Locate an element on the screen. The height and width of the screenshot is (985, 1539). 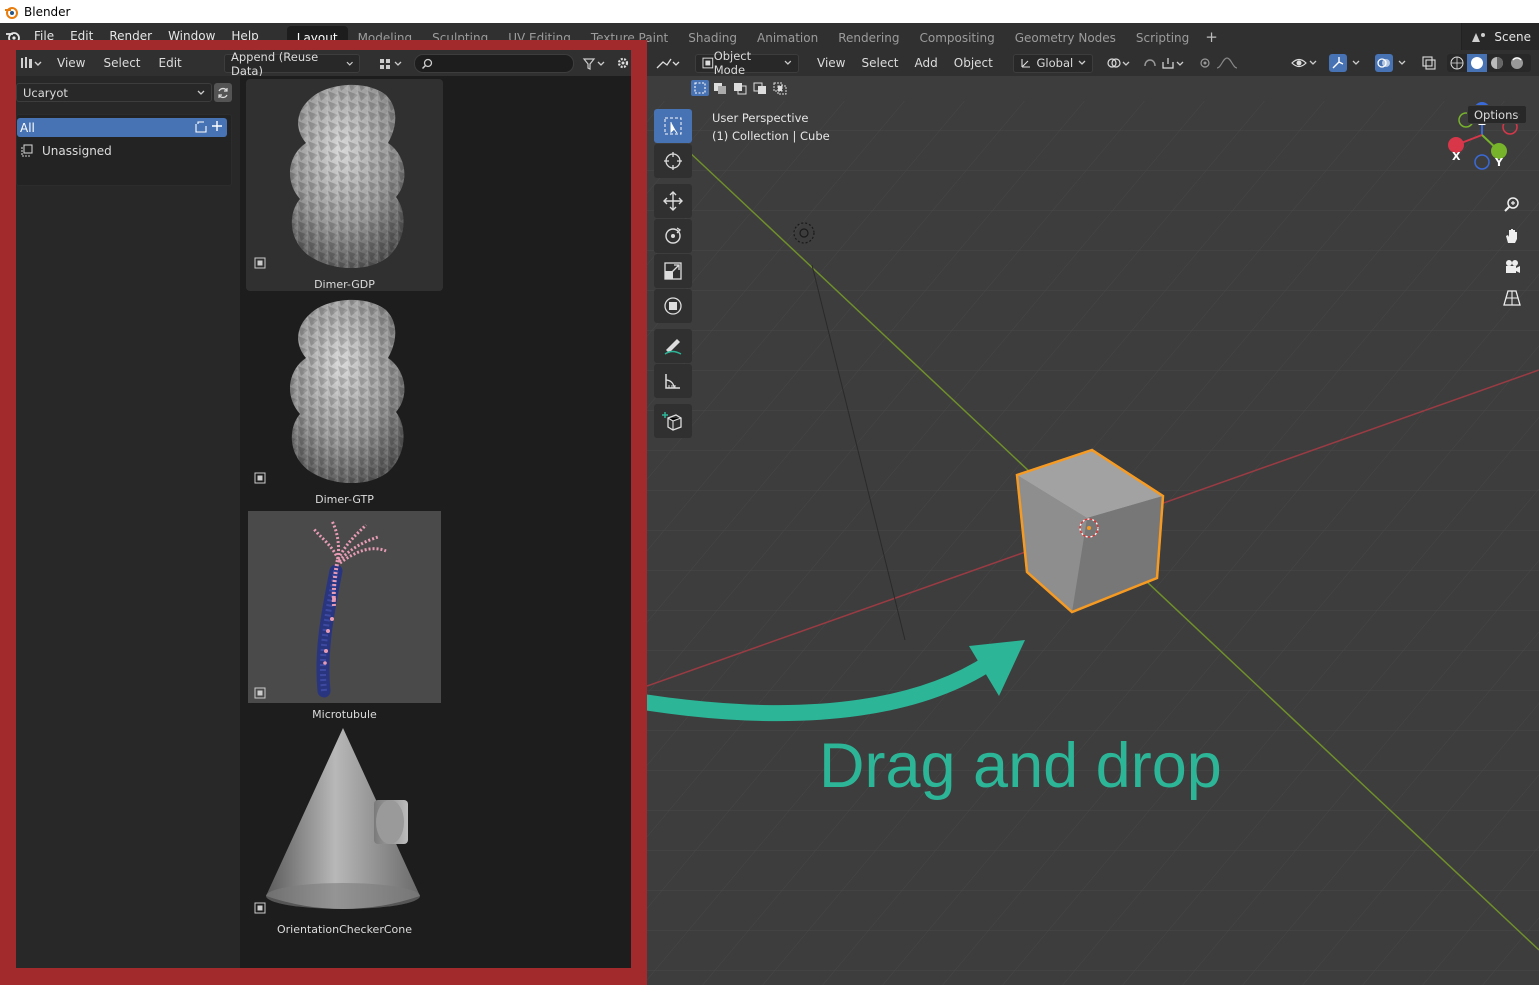
measure-icon is located at coordinates (672, 381).